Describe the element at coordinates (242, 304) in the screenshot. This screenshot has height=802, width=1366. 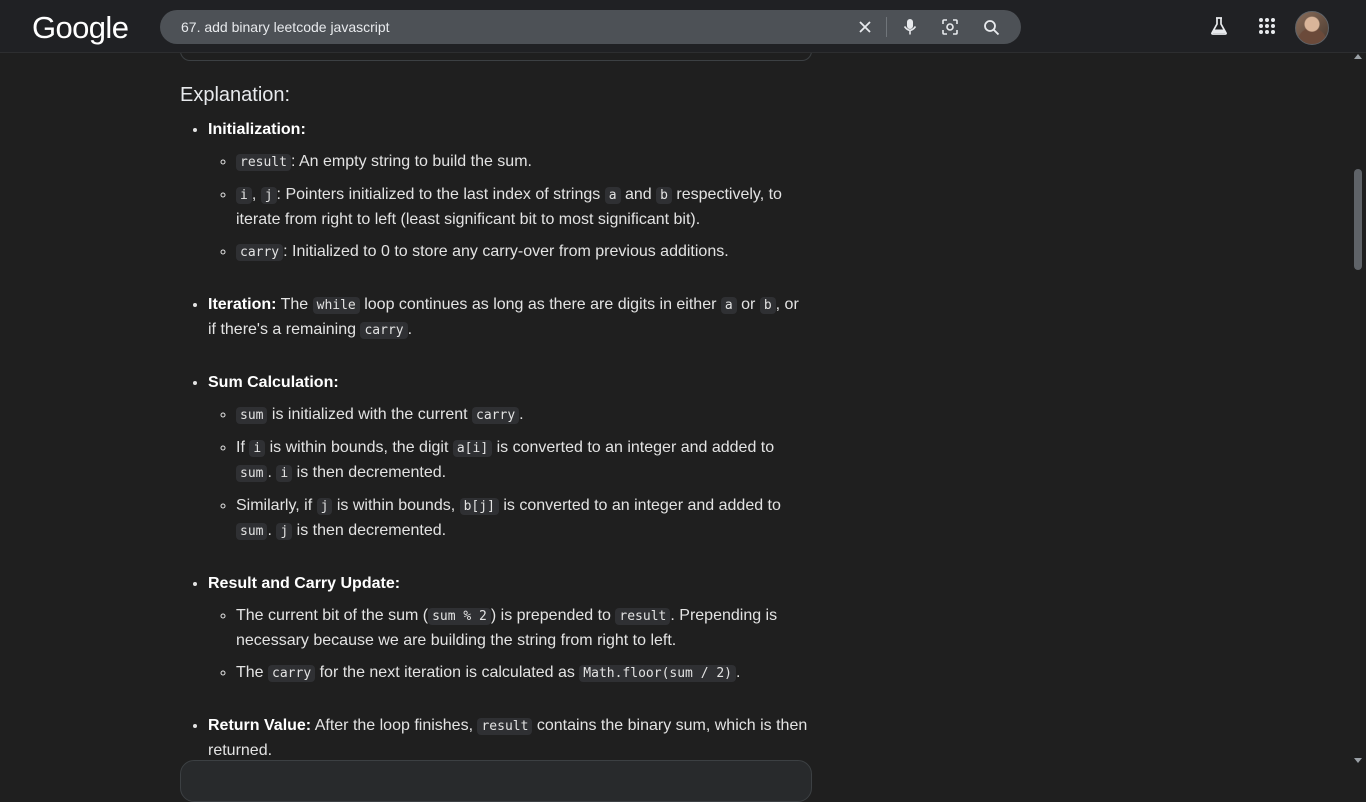
I see `iteration-title: Iteration:` at that location.